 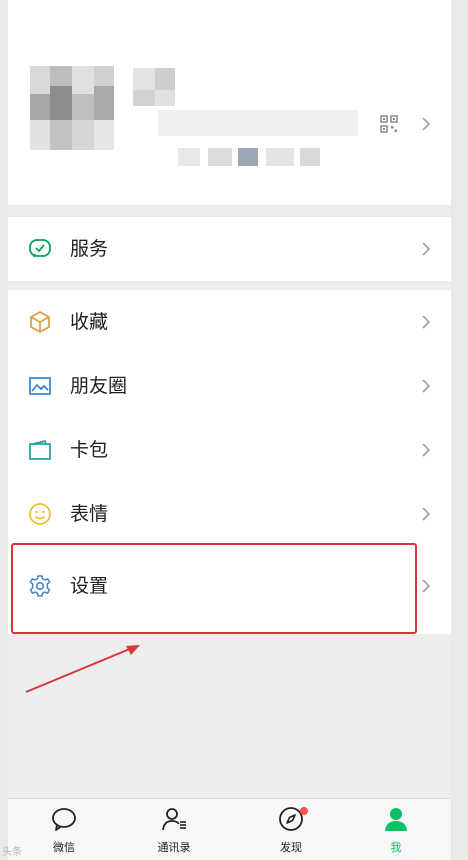 I want to click on notification-dot, so click(x=304, y=811).